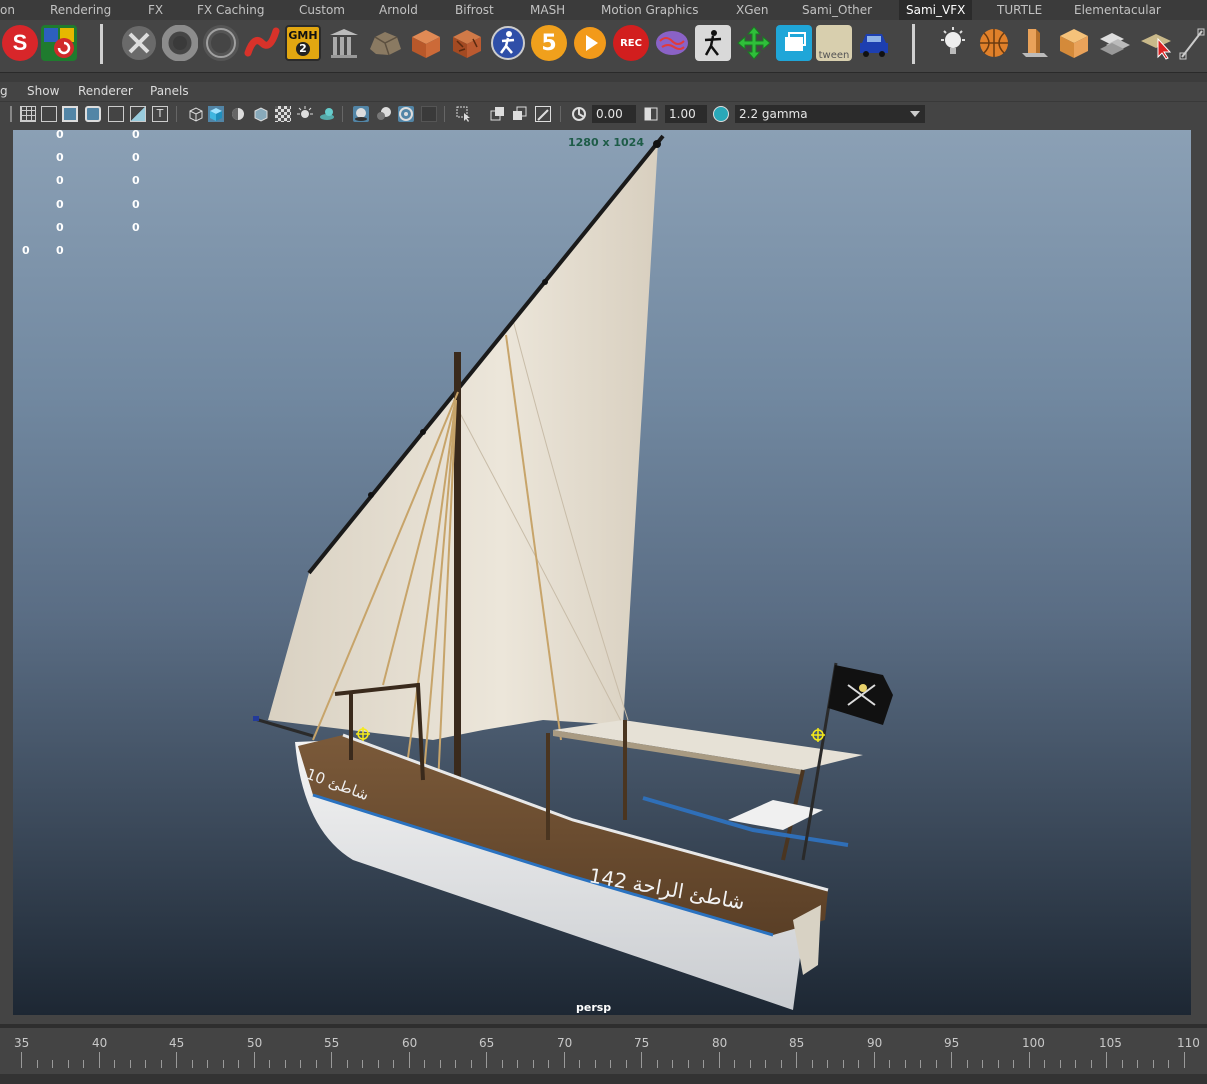 This screenshot has width=1207, height=1084. What do you see at coordinates (221, 43) in the screenshot?
I see `ring-icon` at bounding box center [221, 43].